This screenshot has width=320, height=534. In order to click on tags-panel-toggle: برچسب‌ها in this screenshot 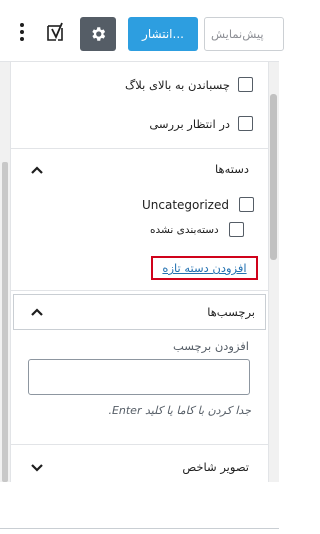, I will do `click(139, 312)`.